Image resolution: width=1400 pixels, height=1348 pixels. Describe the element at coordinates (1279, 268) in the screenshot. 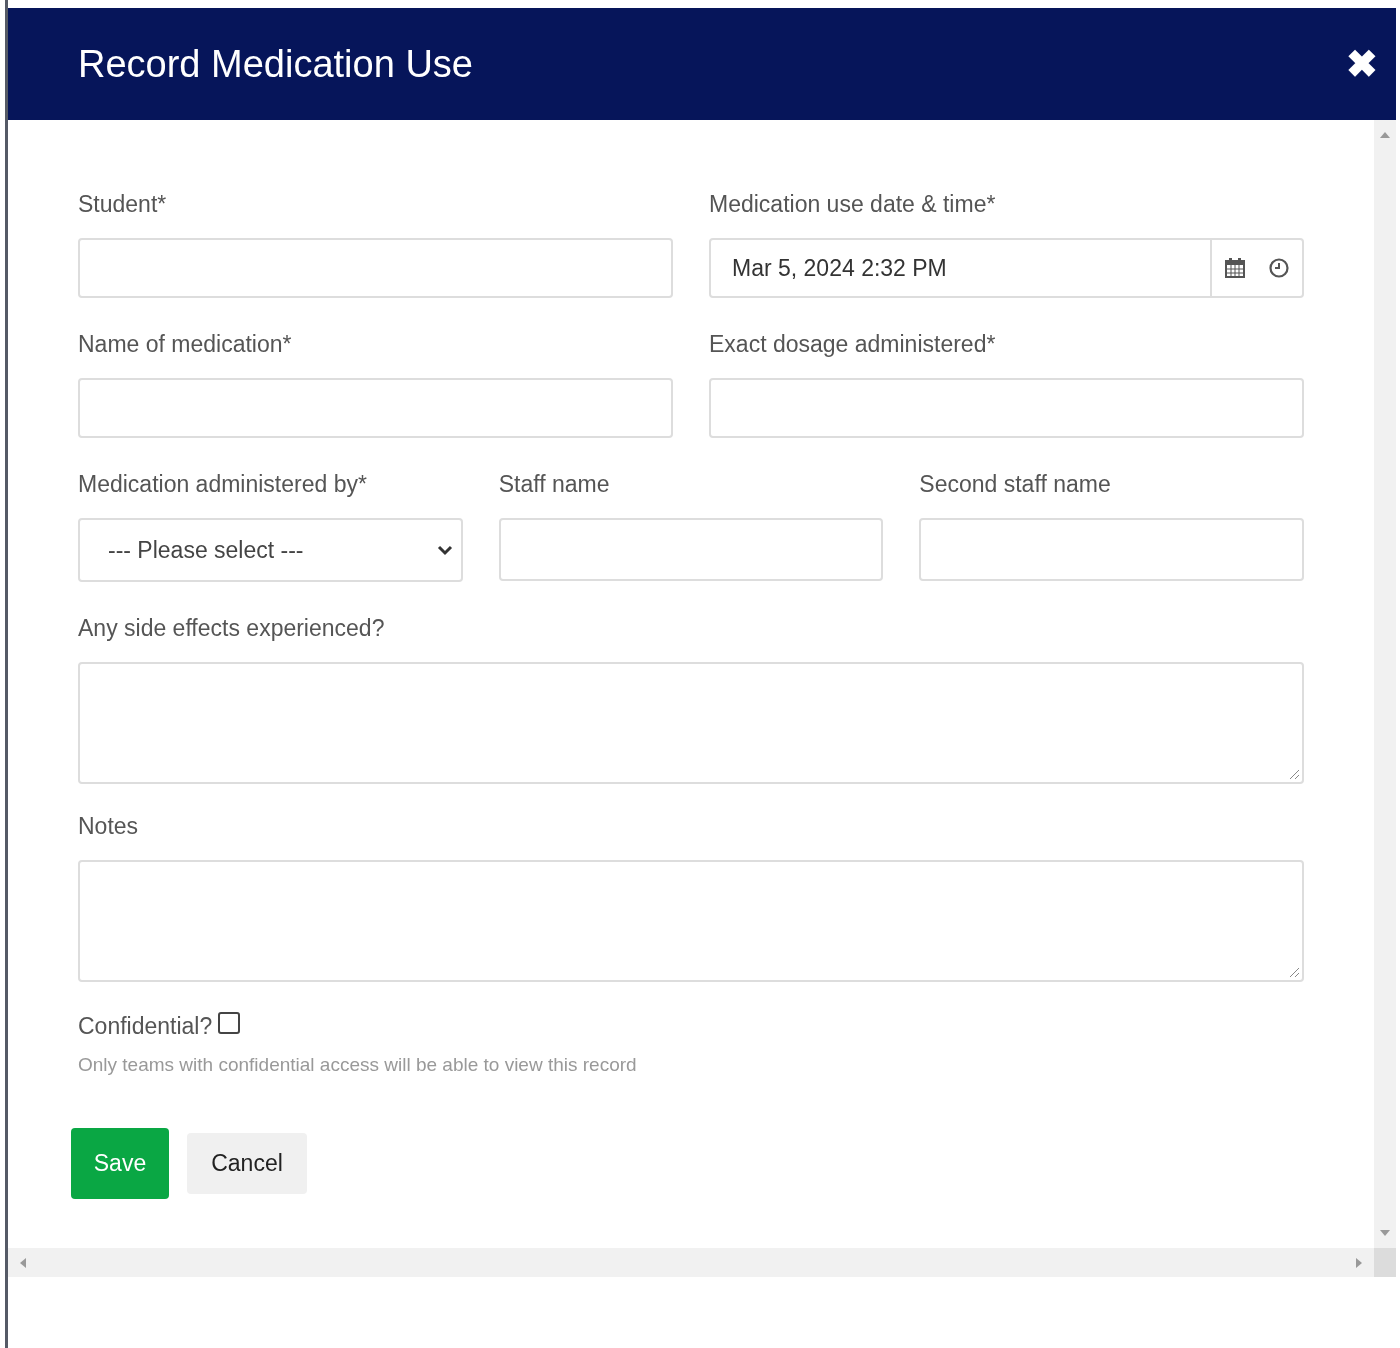

I see `clock-icon` at that location.